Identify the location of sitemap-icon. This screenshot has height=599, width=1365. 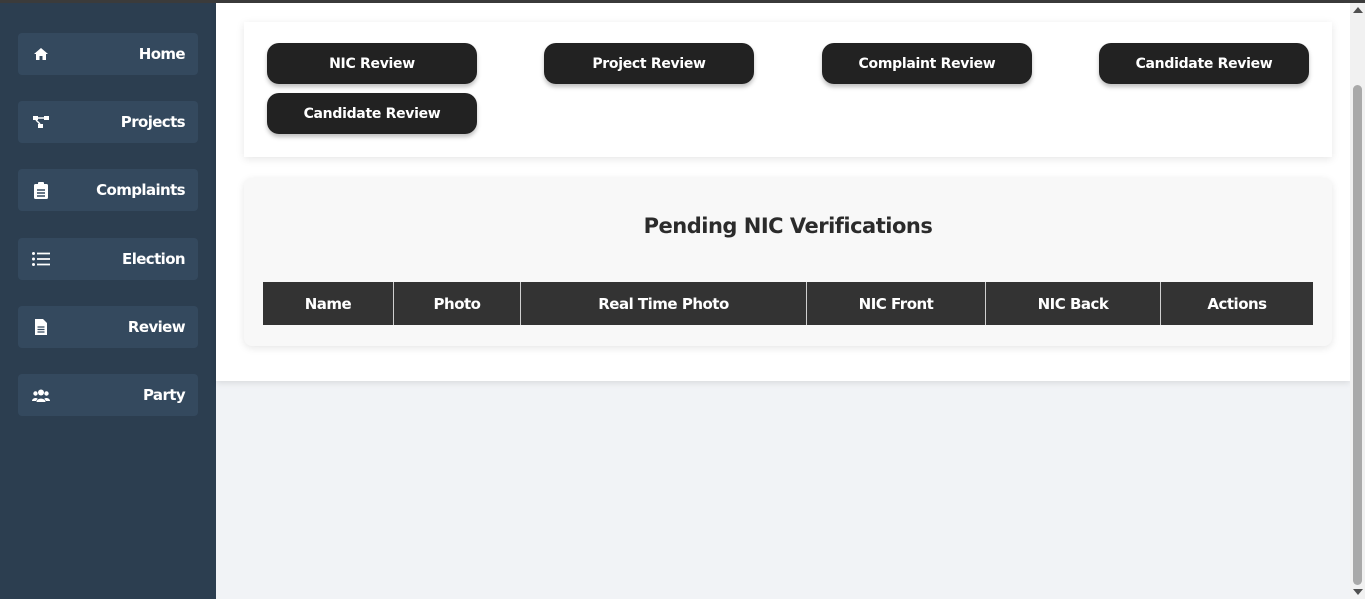
(41, 122).